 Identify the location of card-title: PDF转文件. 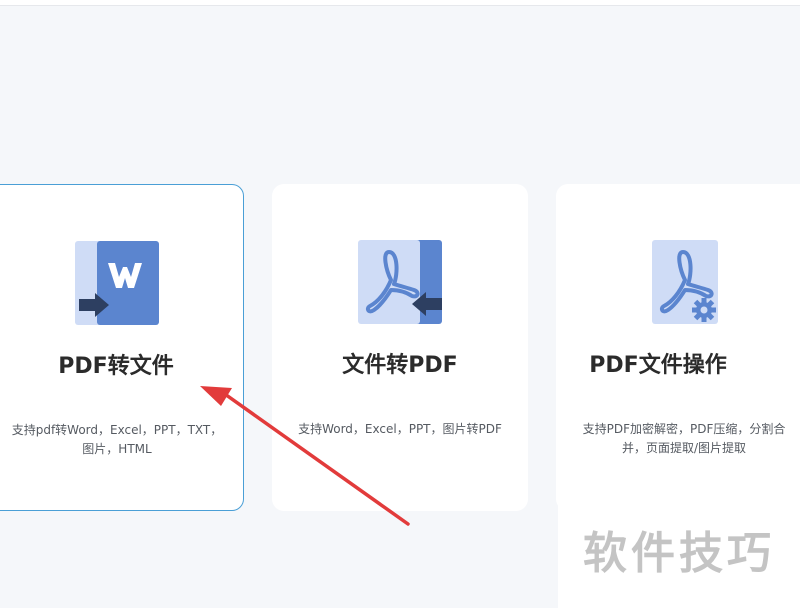
(116, 366).